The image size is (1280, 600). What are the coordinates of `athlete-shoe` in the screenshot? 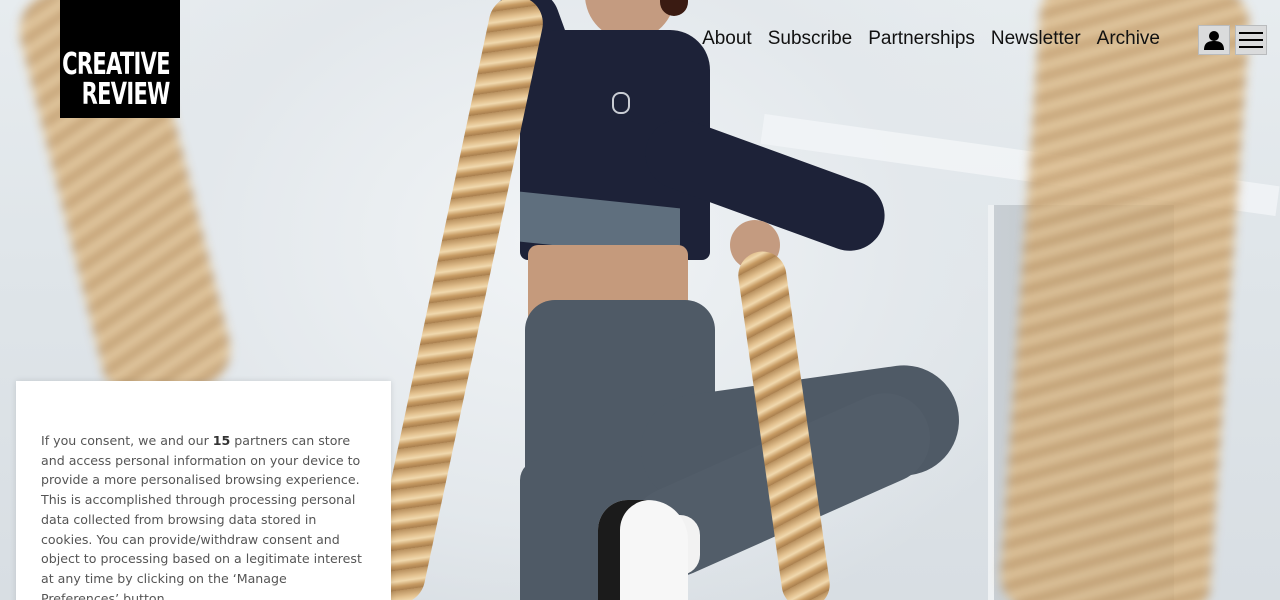 It's located at (643, 550).